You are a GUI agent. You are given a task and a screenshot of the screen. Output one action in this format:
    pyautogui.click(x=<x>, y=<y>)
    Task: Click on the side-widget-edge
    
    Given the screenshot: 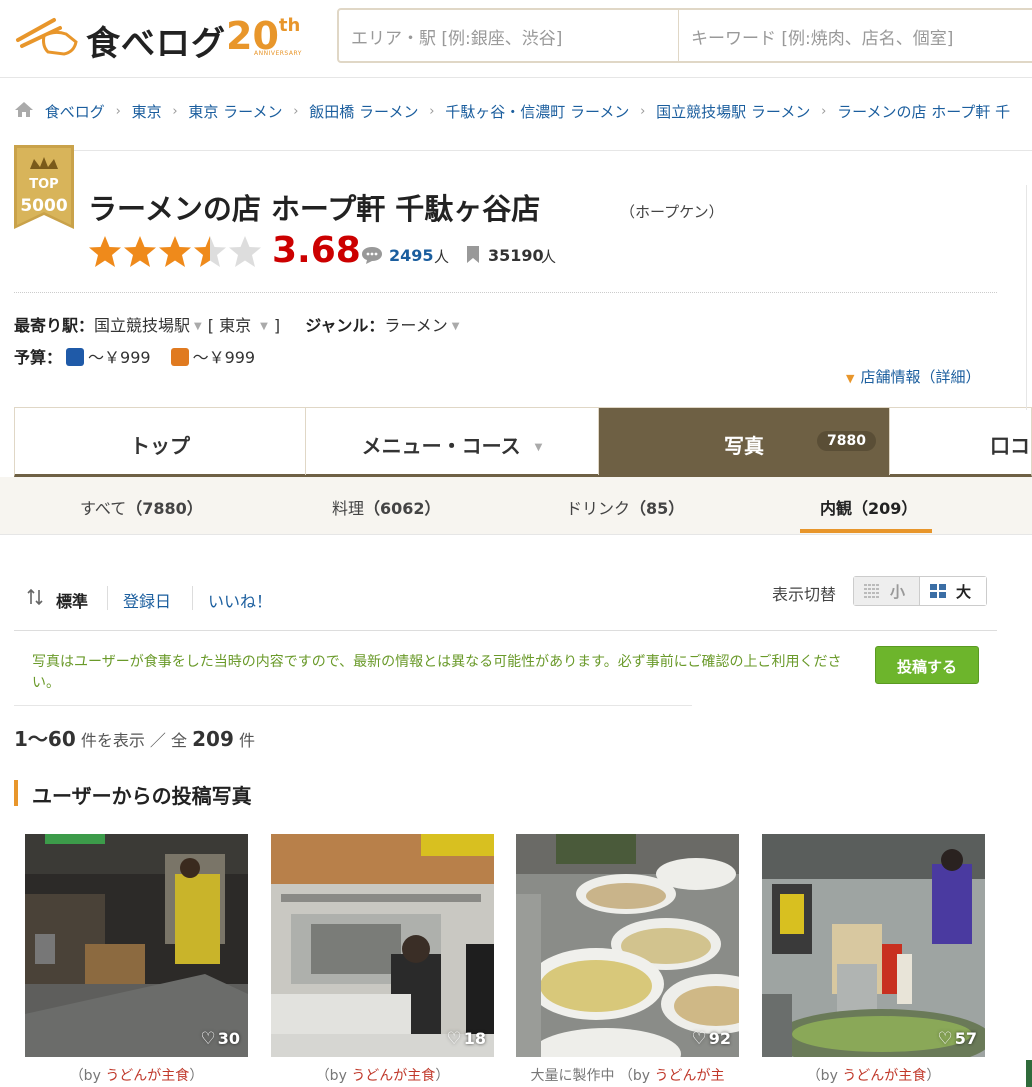 What is the action you would take?
    pyautogui.click(x=1029, y=1073)
    